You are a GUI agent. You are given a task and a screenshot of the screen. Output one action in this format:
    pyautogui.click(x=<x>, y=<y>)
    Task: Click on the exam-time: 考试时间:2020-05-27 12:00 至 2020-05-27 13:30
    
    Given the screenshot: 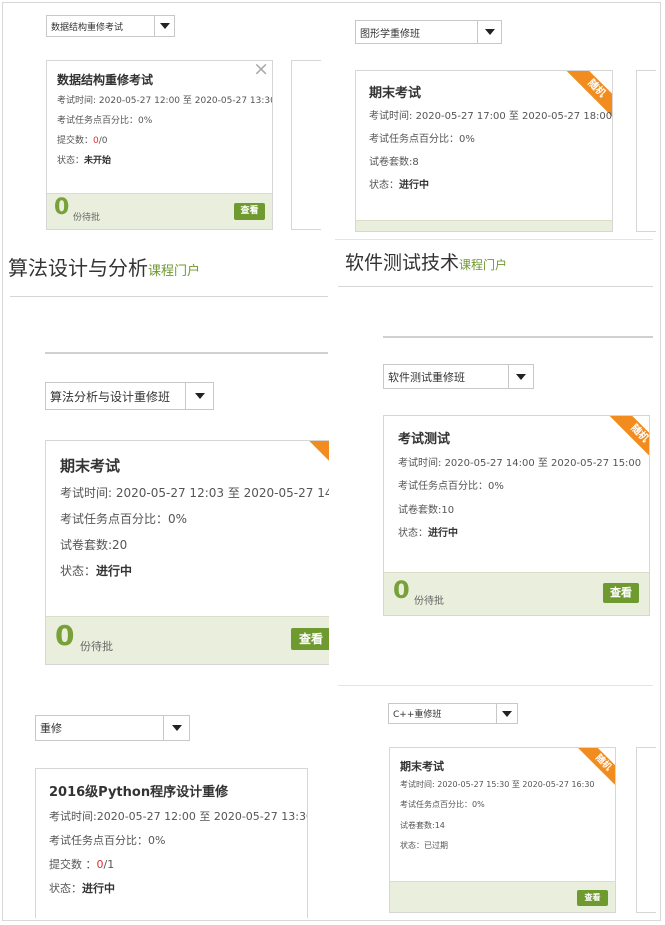 What is the action you would take?
    pyautogui.click(x=178, y=816)
    